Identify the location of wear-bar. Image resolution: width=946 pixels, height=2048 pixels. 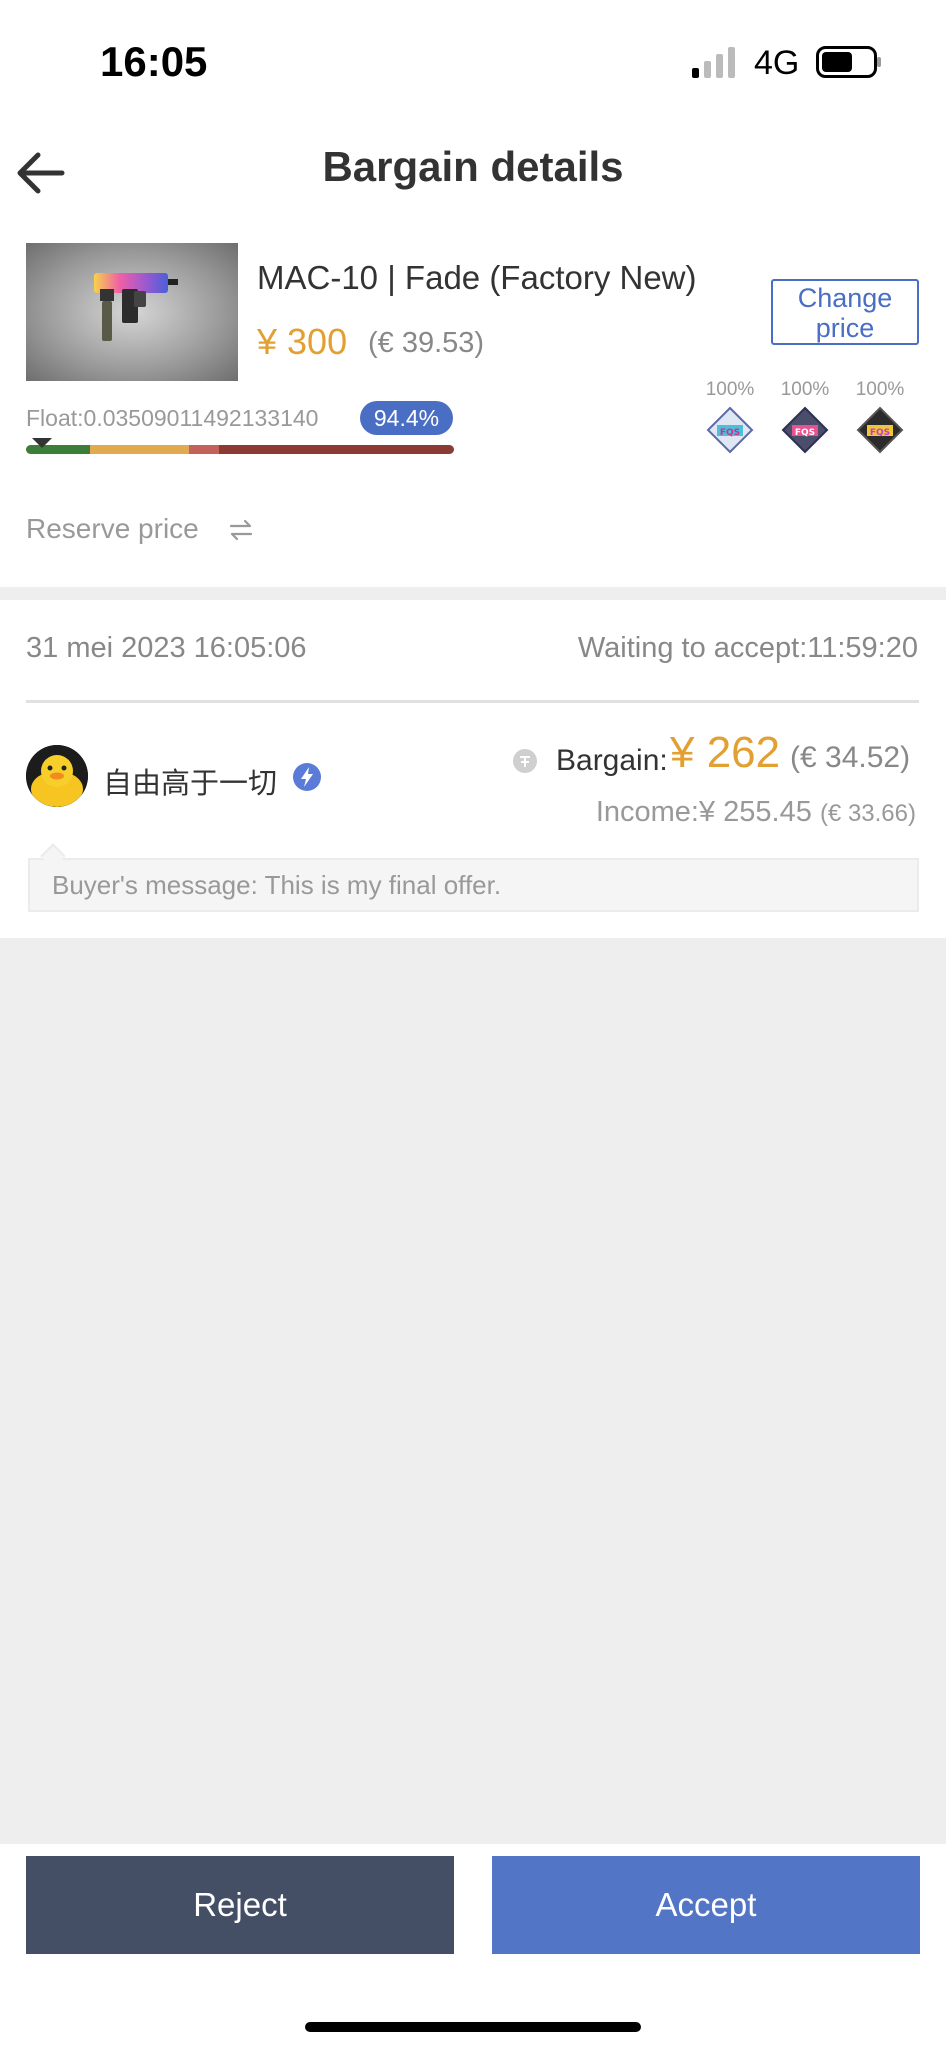
(240, 449).